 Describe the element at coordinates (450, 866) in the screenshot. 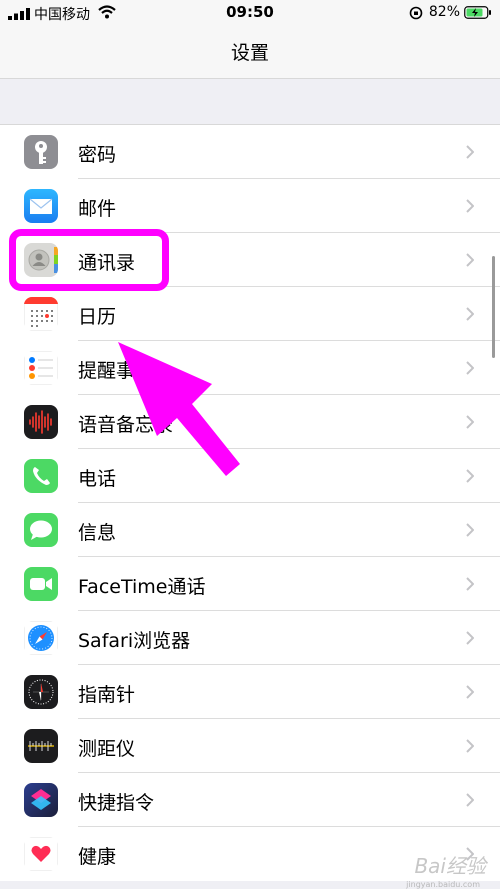

I see `watermark-brand: Bai经验` at that location.